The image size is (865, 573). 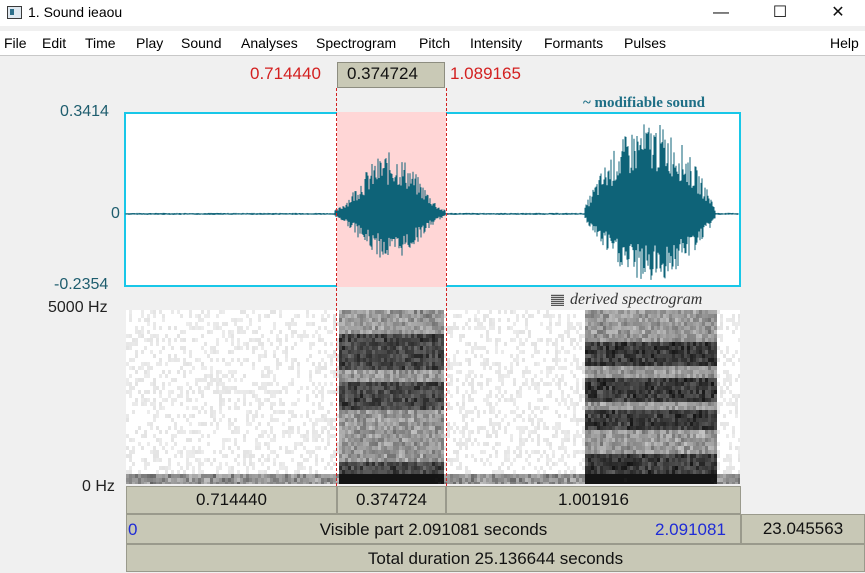 What do you see at coordinates (100, 43) in the screenshot?
I see `menu-time: Time` at bounding box center [100, 43].